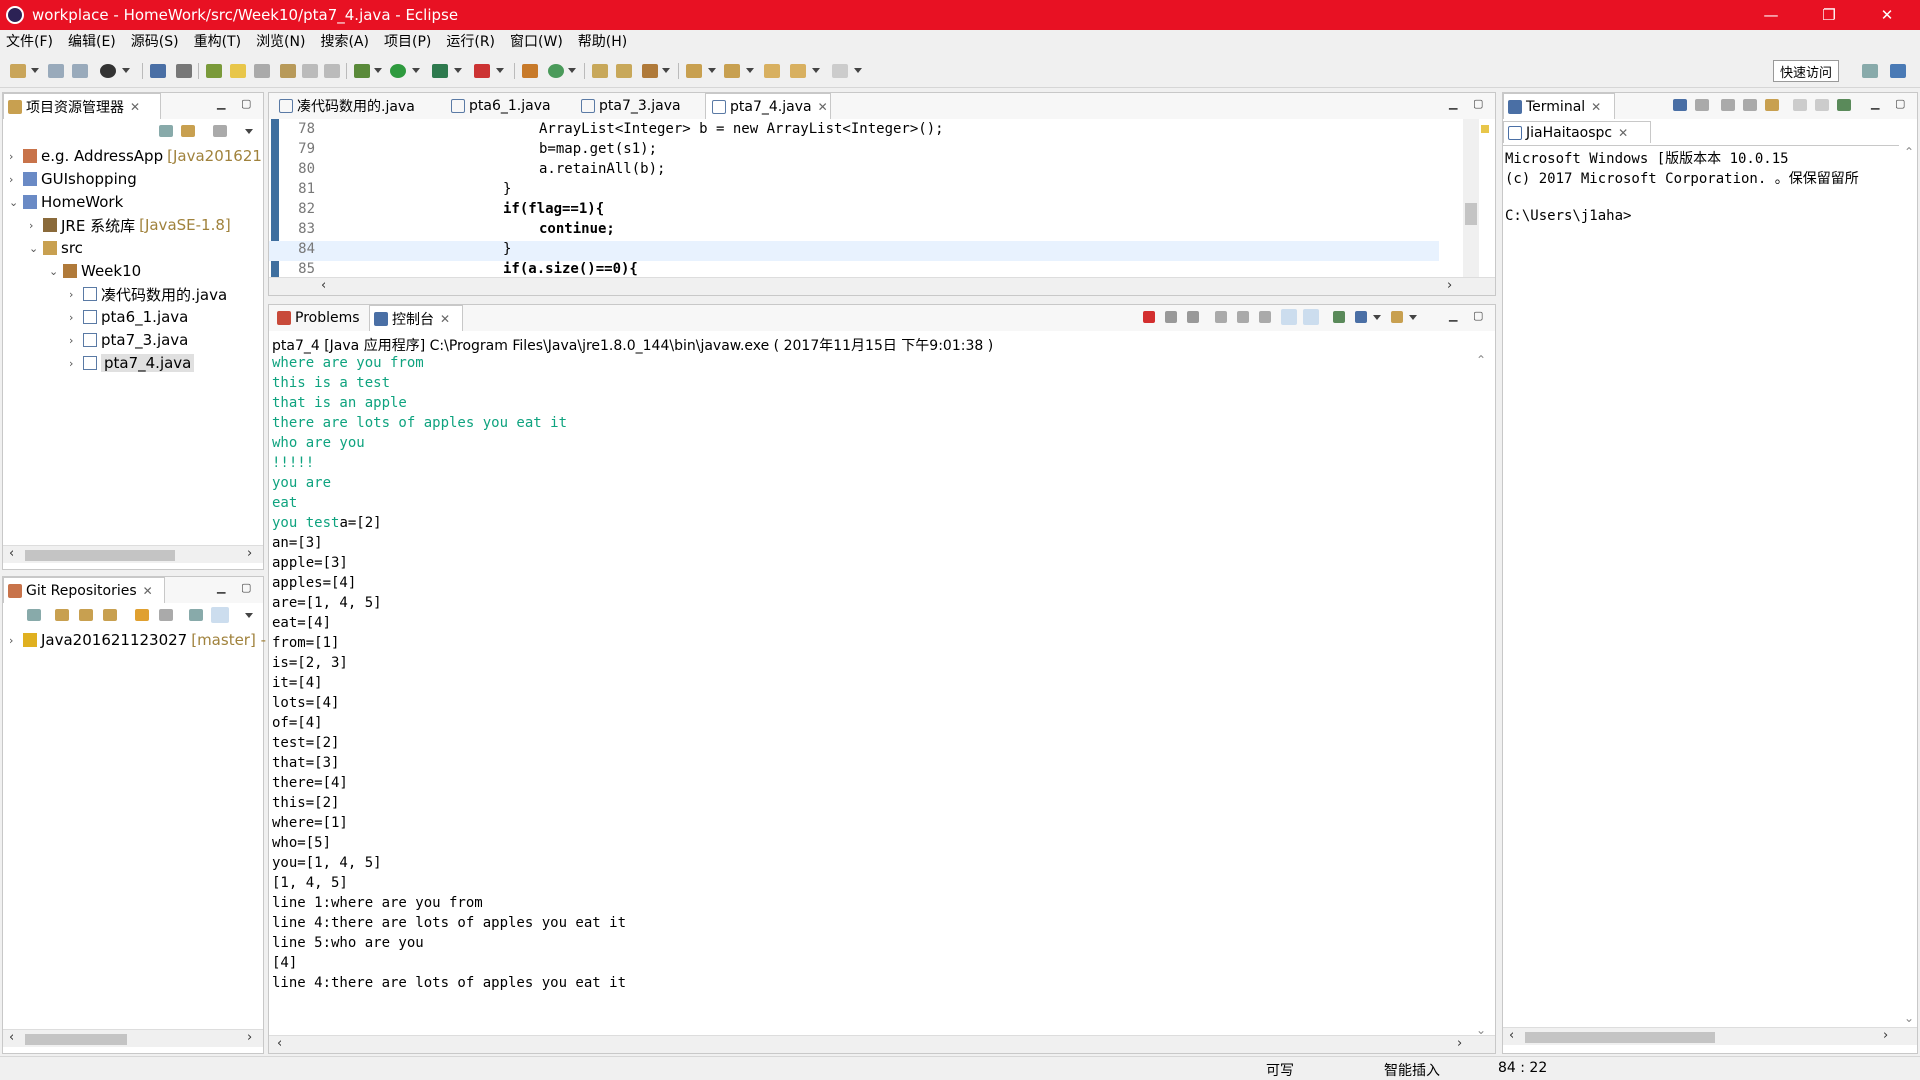 The height and width of the screenshot is (1080, 1920). I want to click on open-task-icon, so click(288, 71).